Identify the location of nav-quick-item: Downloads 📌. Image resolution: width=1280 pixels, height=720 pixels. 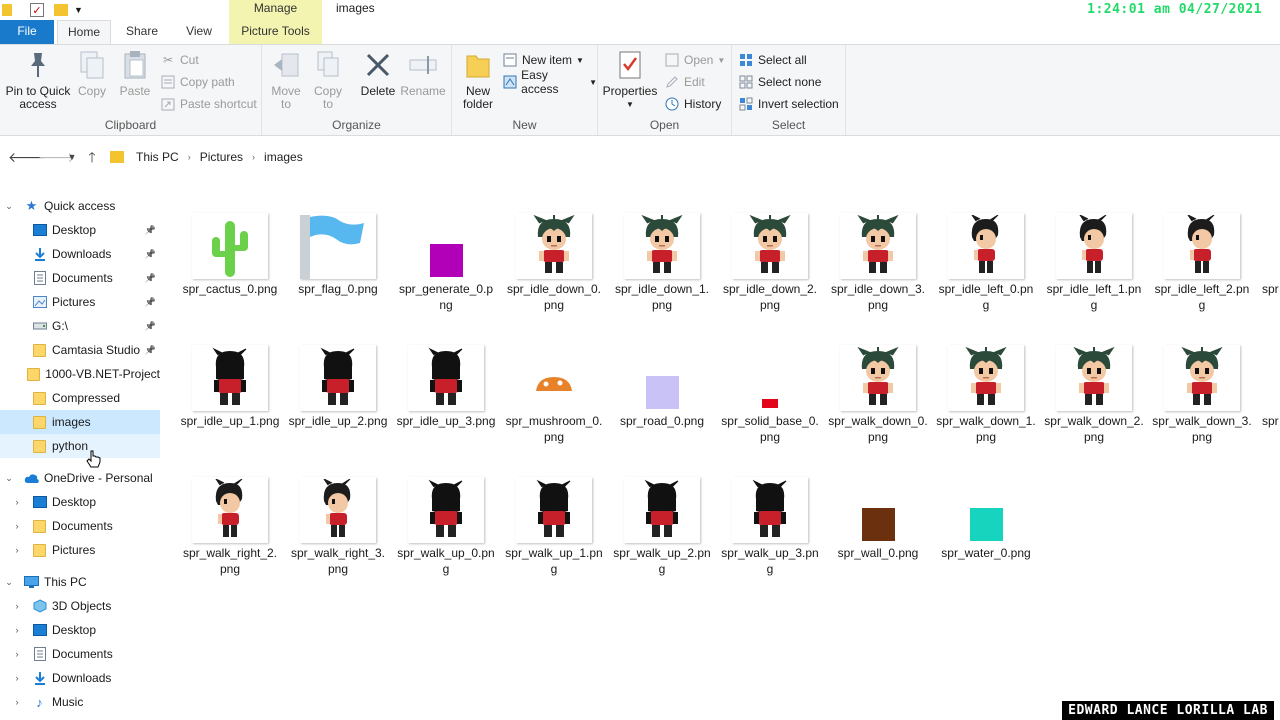
(80, 254).